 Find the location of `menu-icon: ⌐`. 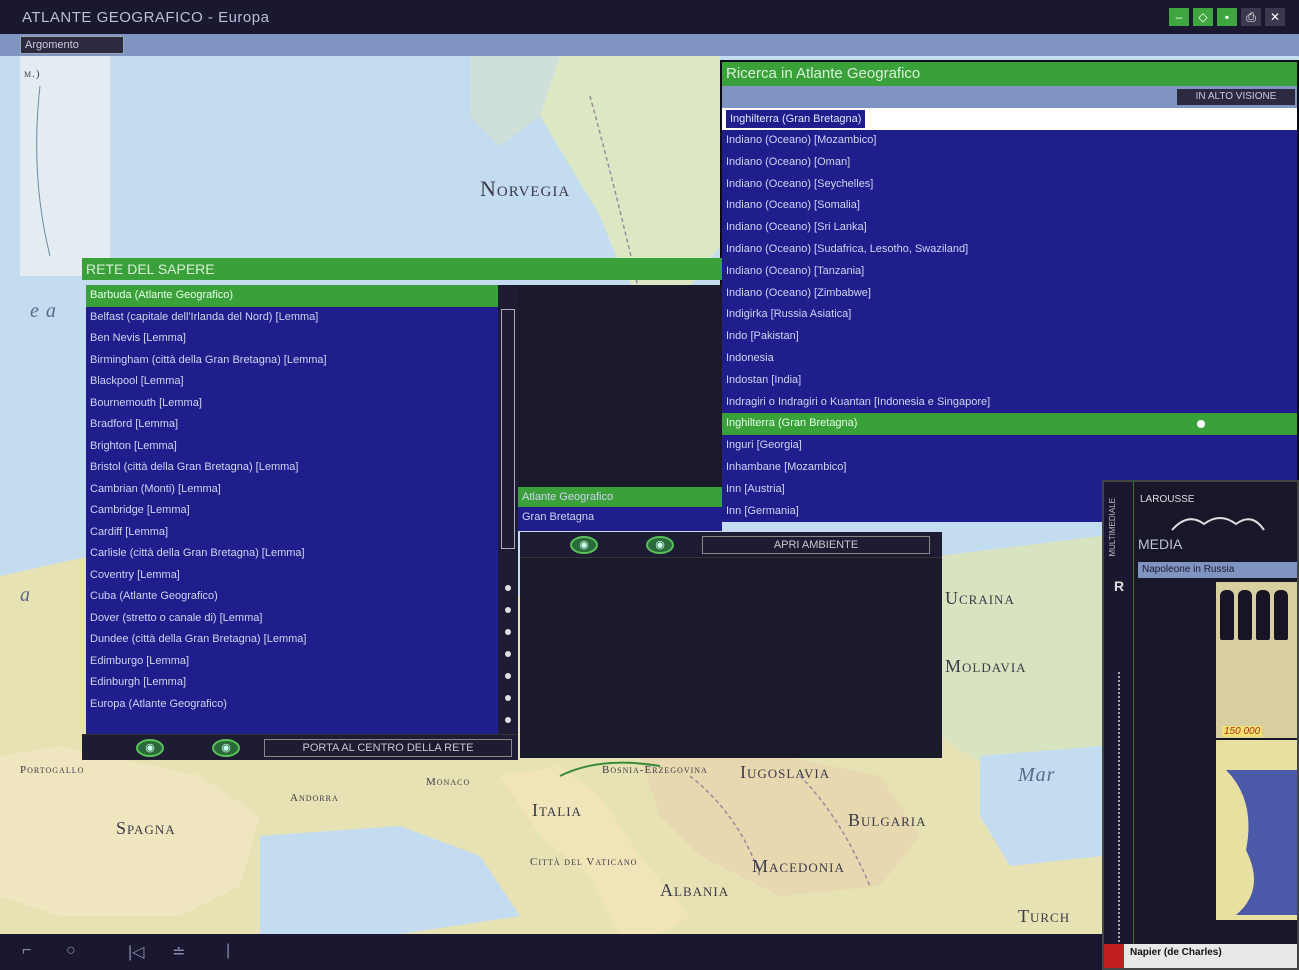

menu-icon: ⌐ is located at coordinates (26, 951).